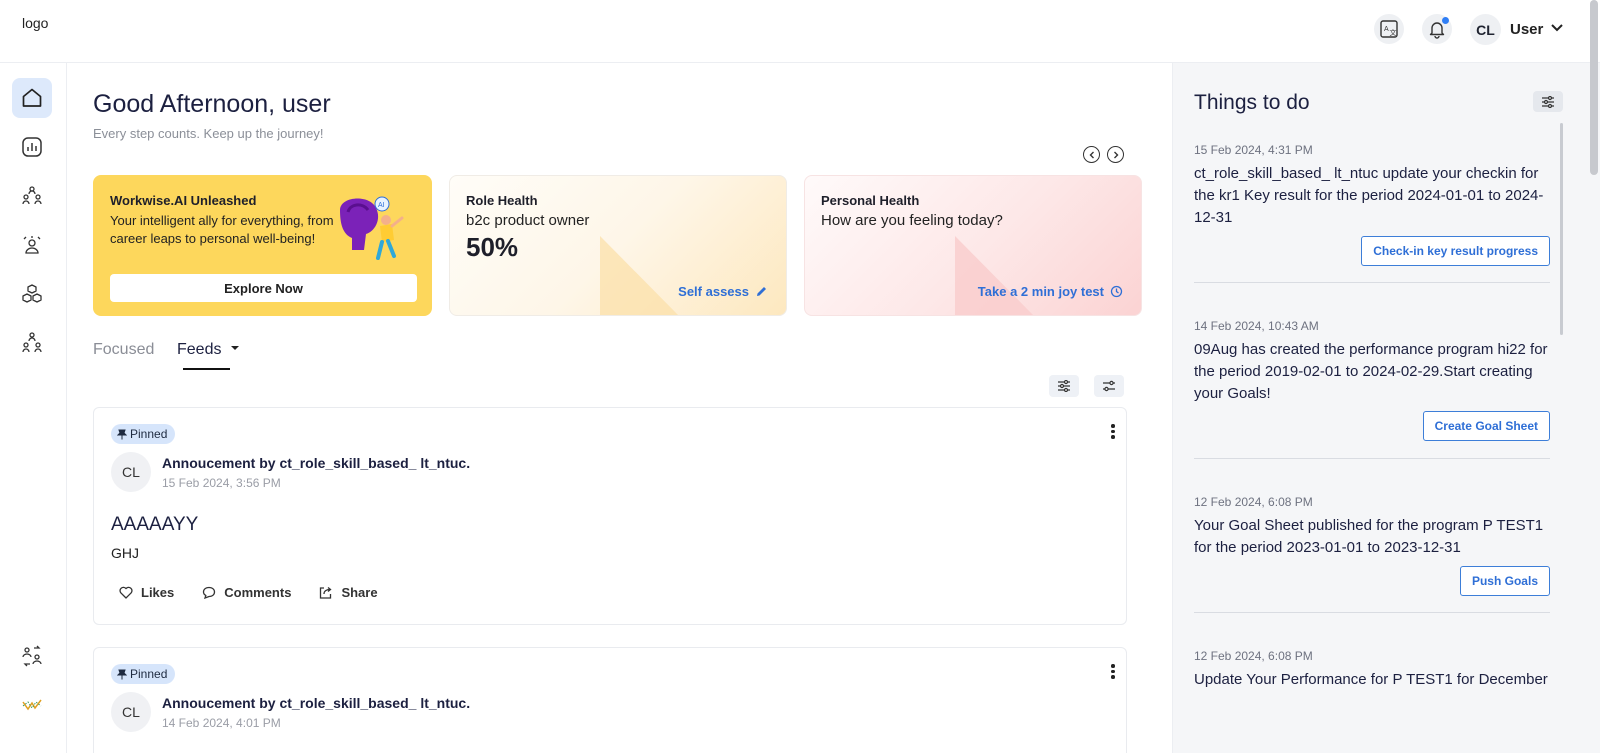 This screenshot has width=1600, height=753. Describe the element at coordinates (1526, 29) in the screenshot. I see `user-menu-label: User` at that location.